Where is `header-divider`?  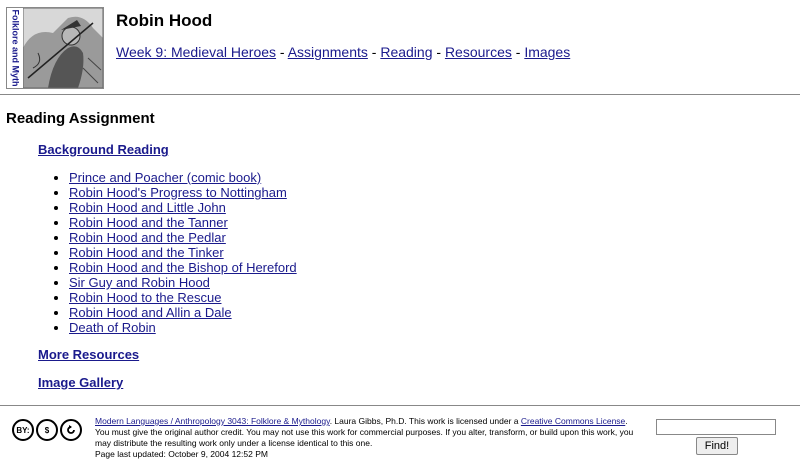
header-divider is located at coordinates (400, 94).